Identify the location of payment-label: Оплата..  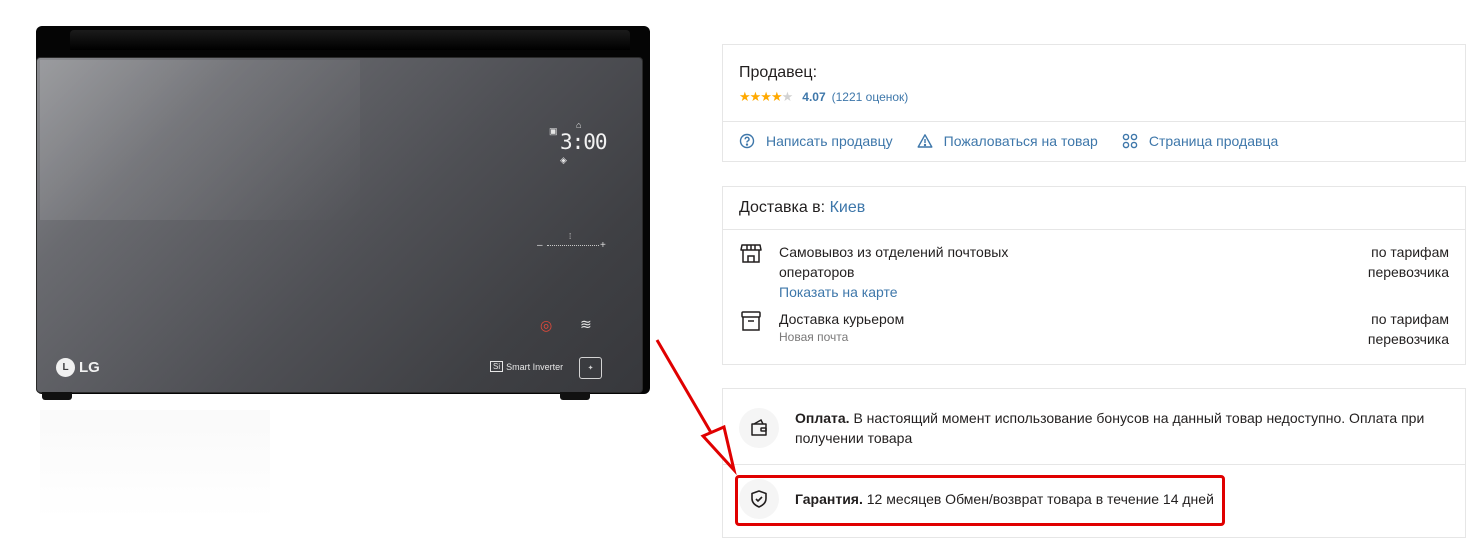
(822, 418).